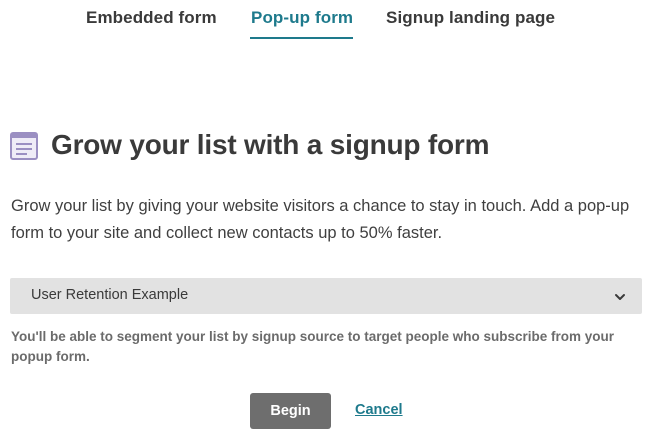  What do you see at coordinates (326, 296) in the screenshot?
I see `form-select-dropdown: User Retention Example` at bounding box center [326, 296].